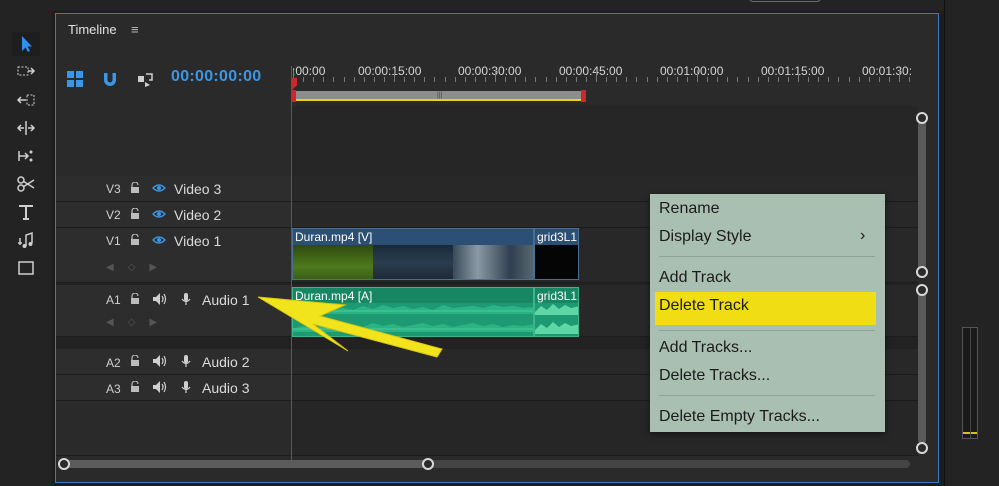 Image resolution: width=999 pixels, height=486 pixels. What do you see at coordinates (26, 156) in the screenshot?
I see `rate-stretch-icon` at bounding box center [26, 156].